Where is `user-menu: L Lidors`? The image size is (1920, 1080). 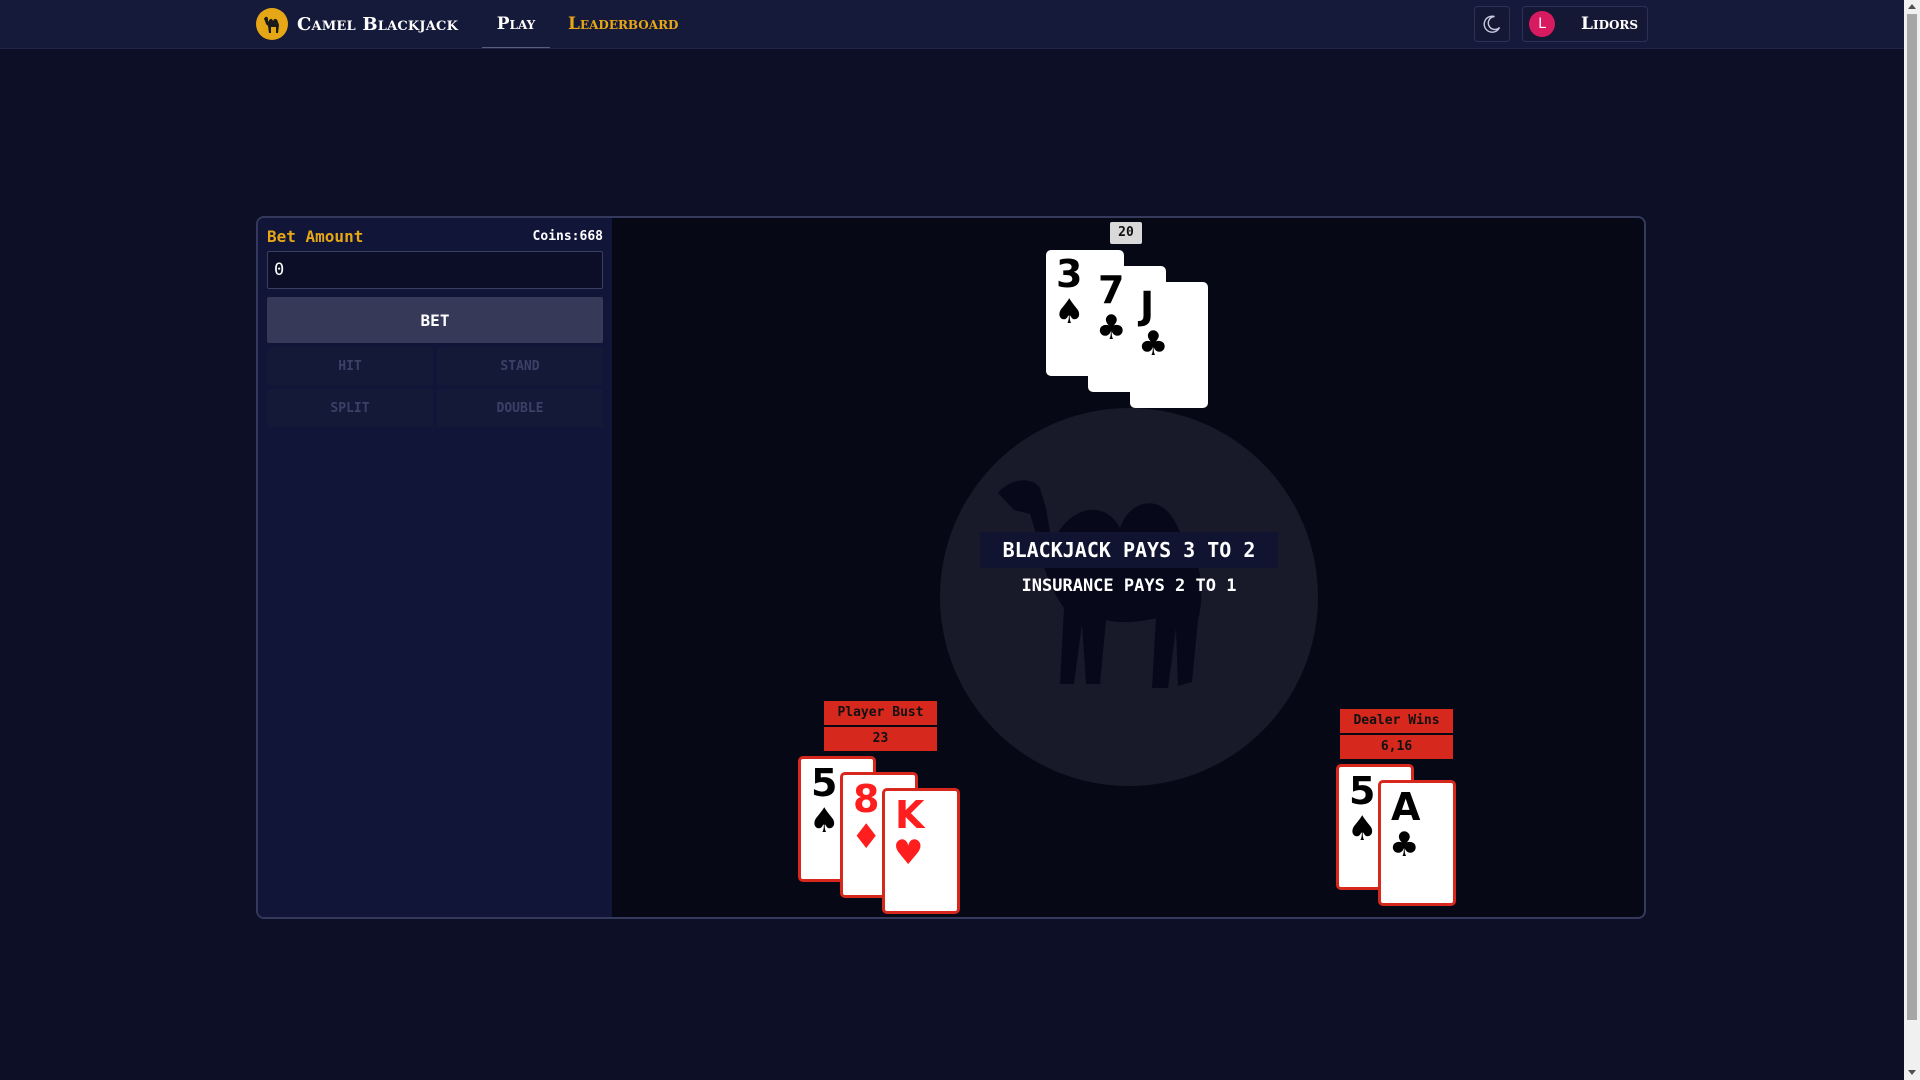
user-menu: L Lidors is located at coordinates (1585, 24).